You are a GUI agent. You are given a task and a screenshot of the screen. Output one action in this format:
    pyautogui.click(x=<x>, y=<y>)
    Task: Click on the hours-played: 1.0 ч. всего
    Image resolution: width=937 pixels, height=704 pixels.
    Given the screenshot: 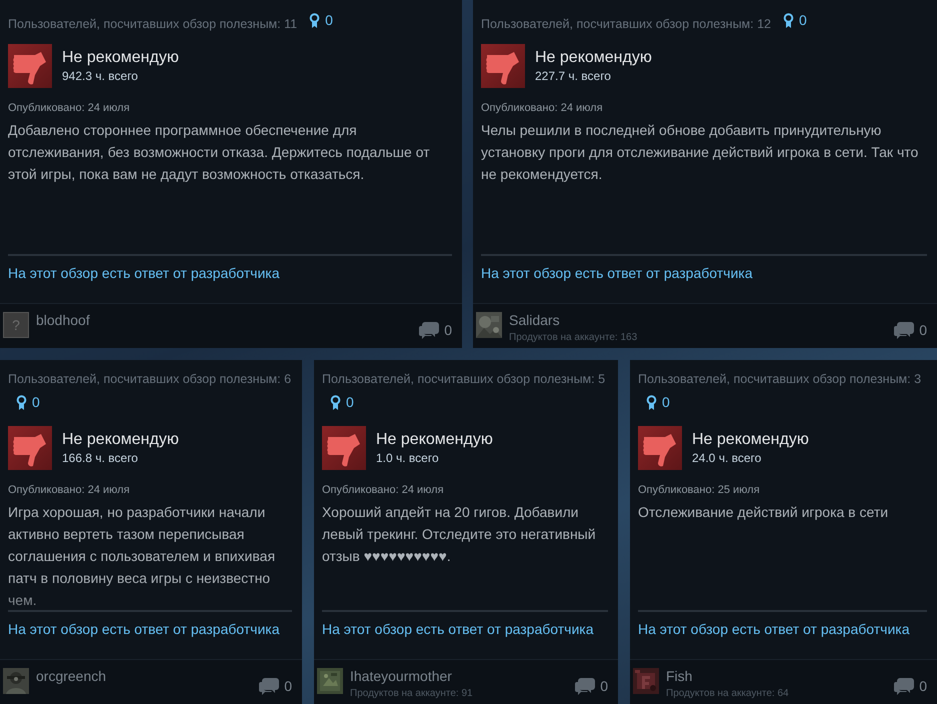 What is the action you would take?
    pyautogui.click(x=408, y=458)
    